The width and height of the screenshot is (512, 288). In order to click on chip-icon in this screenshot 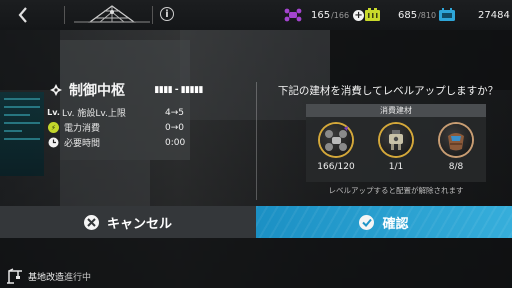, I will do `click(447, 14)`.